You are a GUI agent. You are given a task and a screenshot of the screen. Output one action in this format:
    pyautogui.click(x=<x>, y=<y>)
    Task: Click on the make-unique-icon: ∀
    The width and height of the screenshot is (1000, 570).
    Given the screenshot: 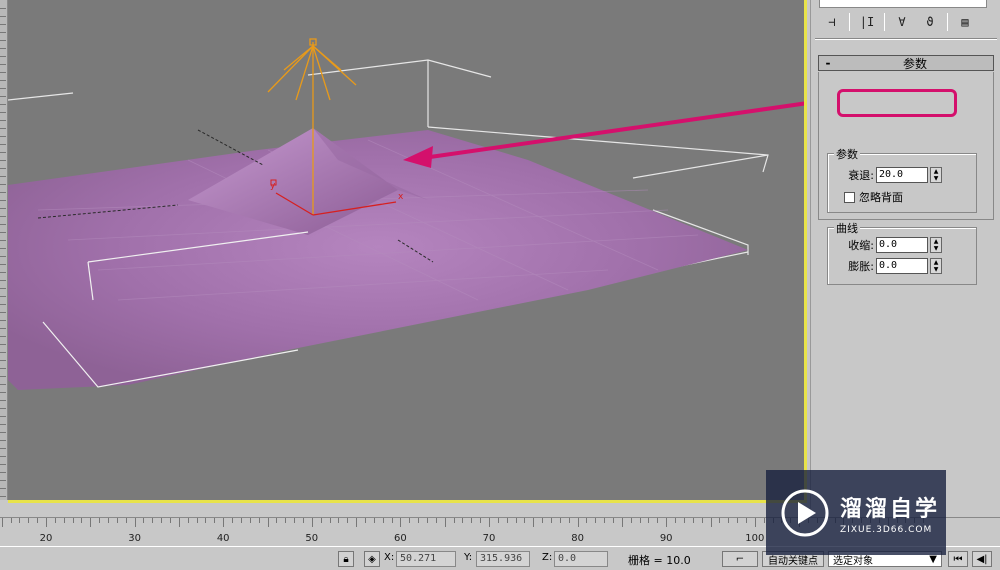 What is the action you would take?
    pyautogui.click(x=902, y=22)
    